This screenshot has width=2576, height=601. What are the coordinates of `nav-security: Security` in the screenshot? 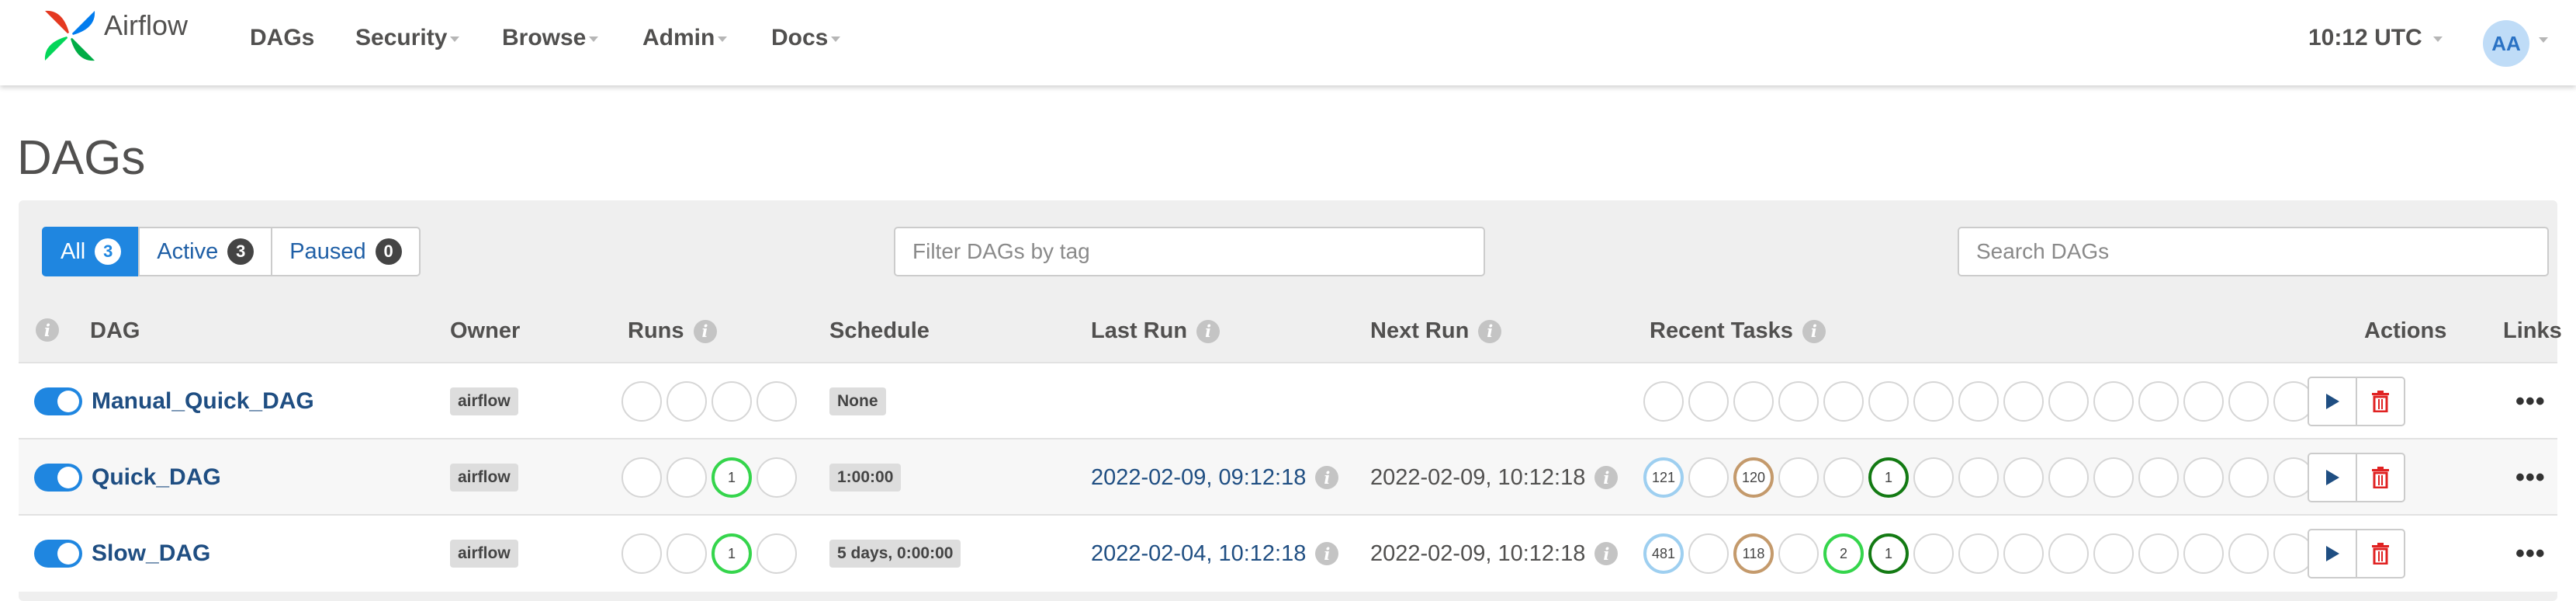 It's located at (407, 38).